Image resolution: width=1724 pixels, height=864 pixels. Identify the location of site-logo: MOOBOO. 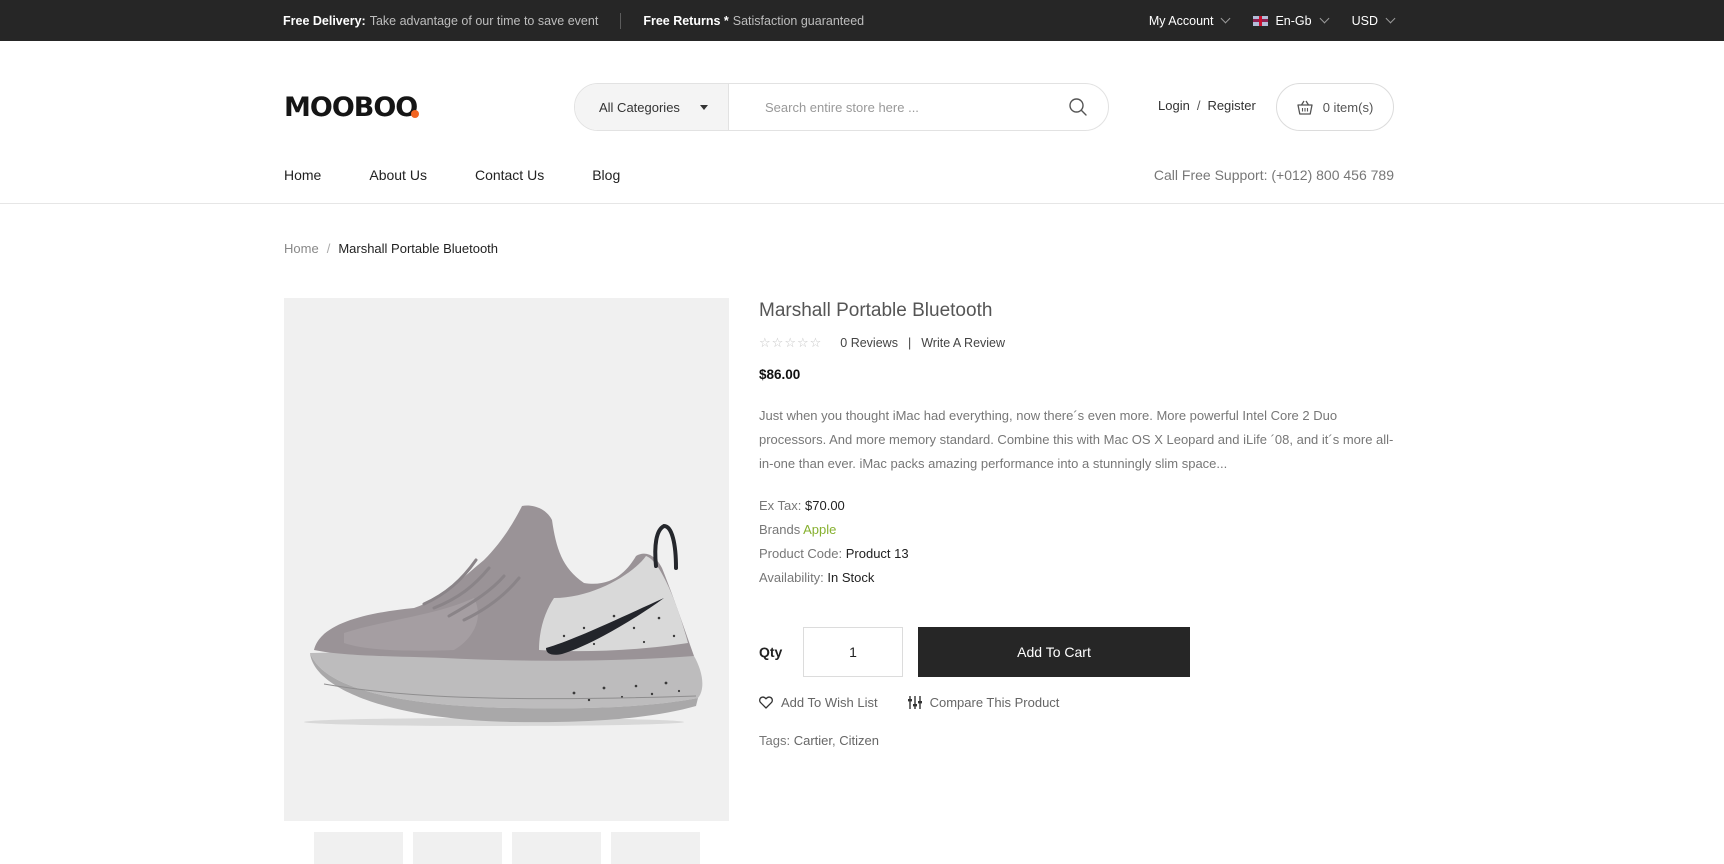
(352, 107).